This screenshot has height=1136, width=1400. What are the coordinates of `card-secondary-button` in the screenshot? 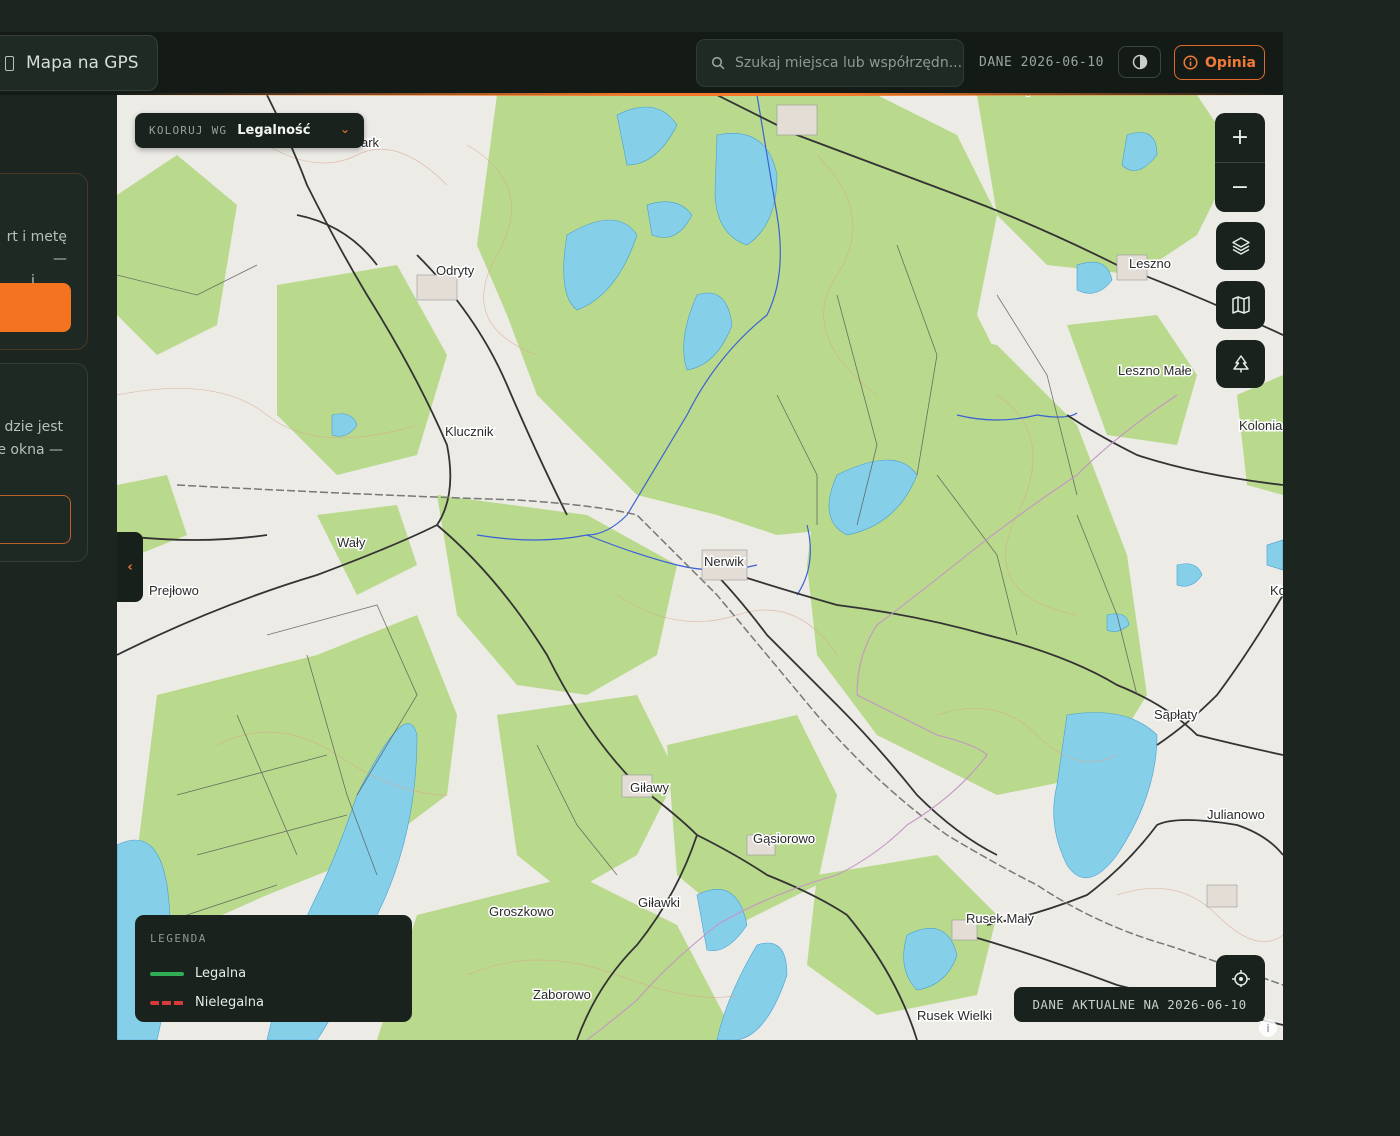 It's located at (35, 519).